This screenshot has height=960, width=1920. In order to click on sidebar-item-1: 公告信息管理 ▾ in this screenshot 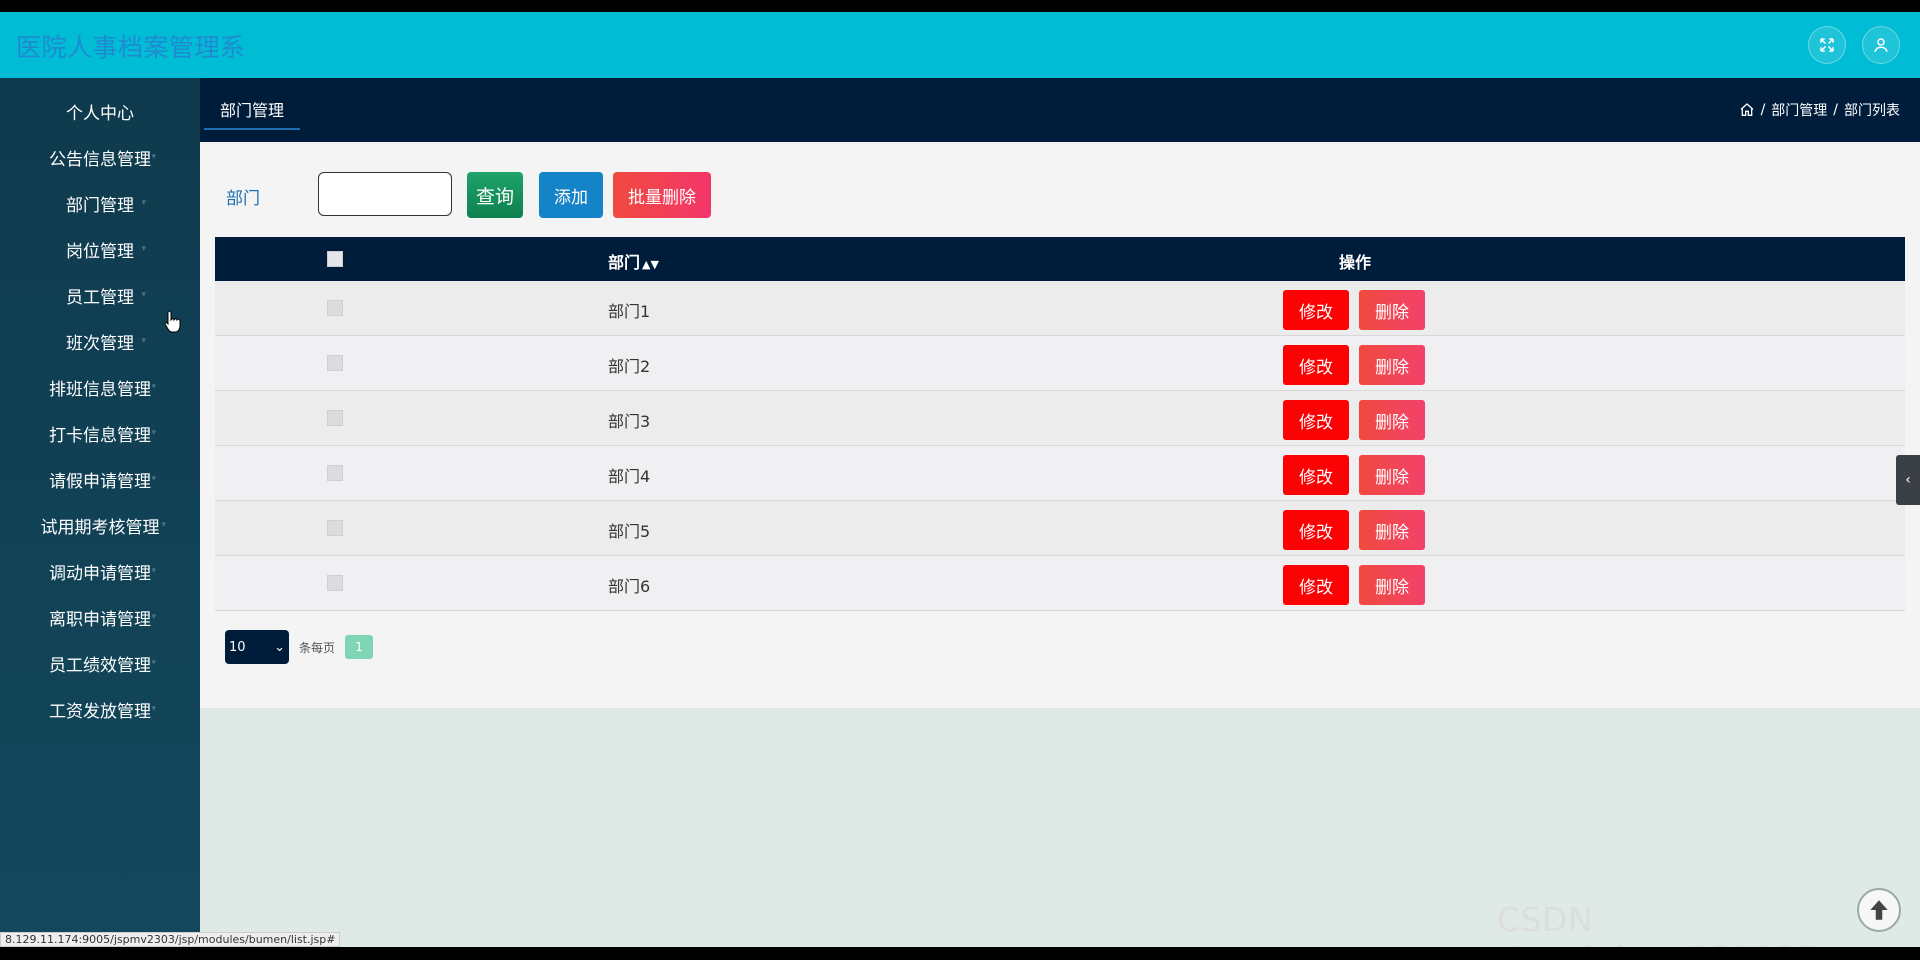, I will do `click(100, 157)`.